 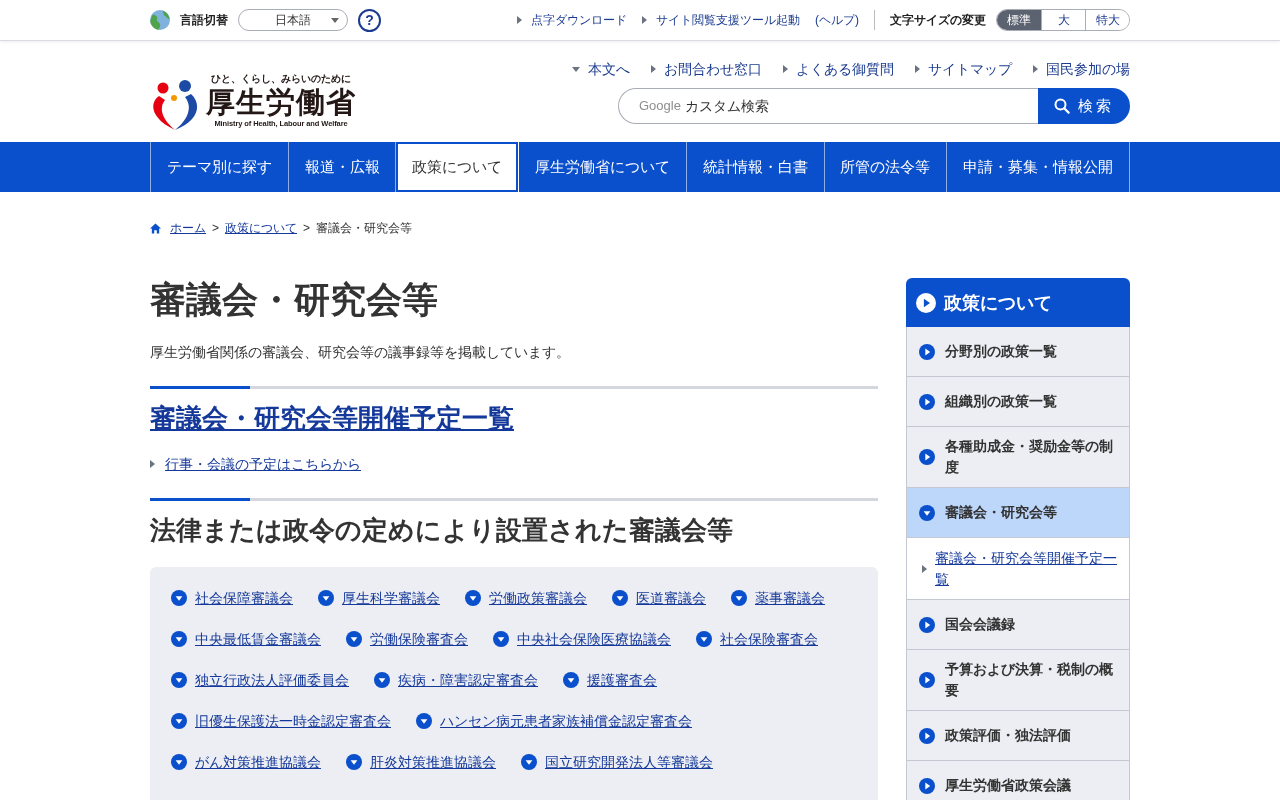 I want to click on header-link: よくある御質問, so click(x=838, y=69).